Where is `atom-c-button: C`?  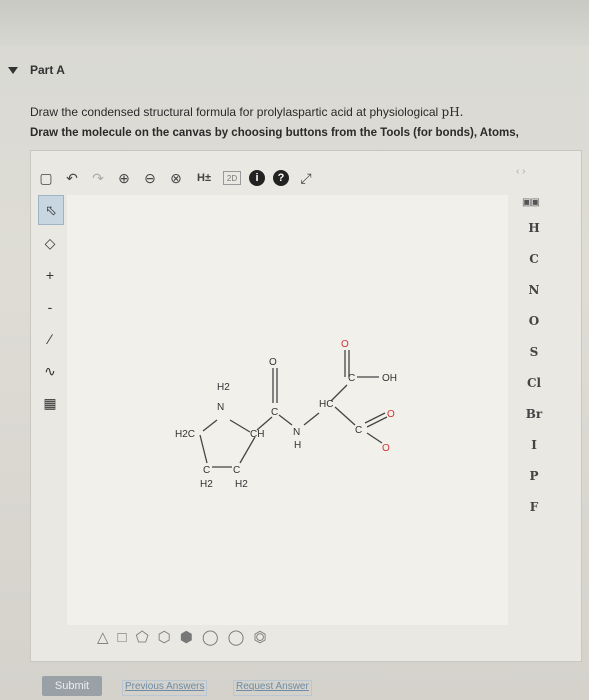
atom-c-button: C is located at coordinates (534, 258).